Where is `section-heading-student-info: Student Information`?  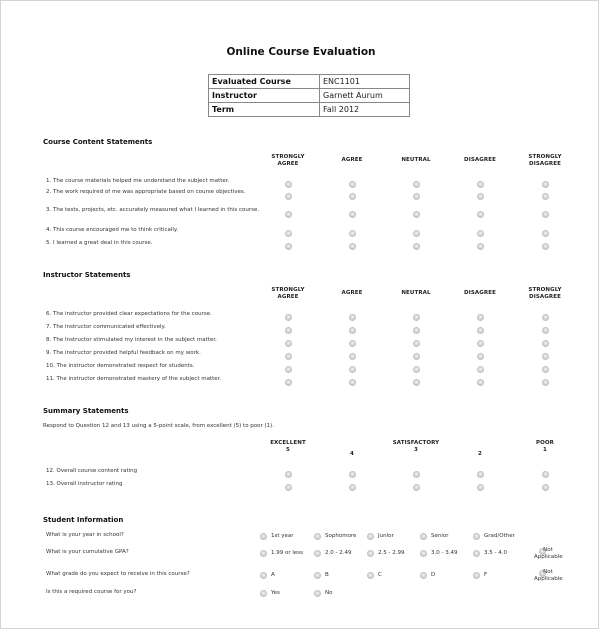
section-heading-student-info: Student Information is located at coordinates (83, 520).